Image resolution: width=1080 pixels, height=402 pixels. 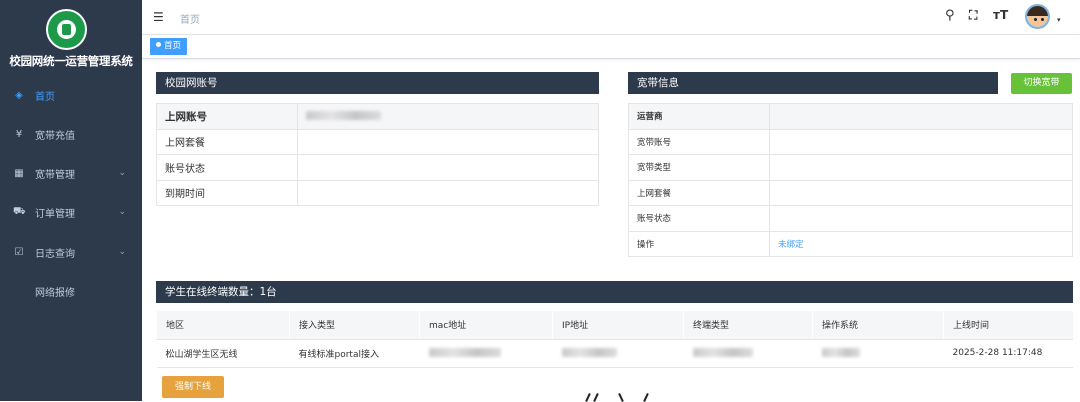 I want to click on system-title: 校园网统一运营管理系统, so click(x=71, y=61).